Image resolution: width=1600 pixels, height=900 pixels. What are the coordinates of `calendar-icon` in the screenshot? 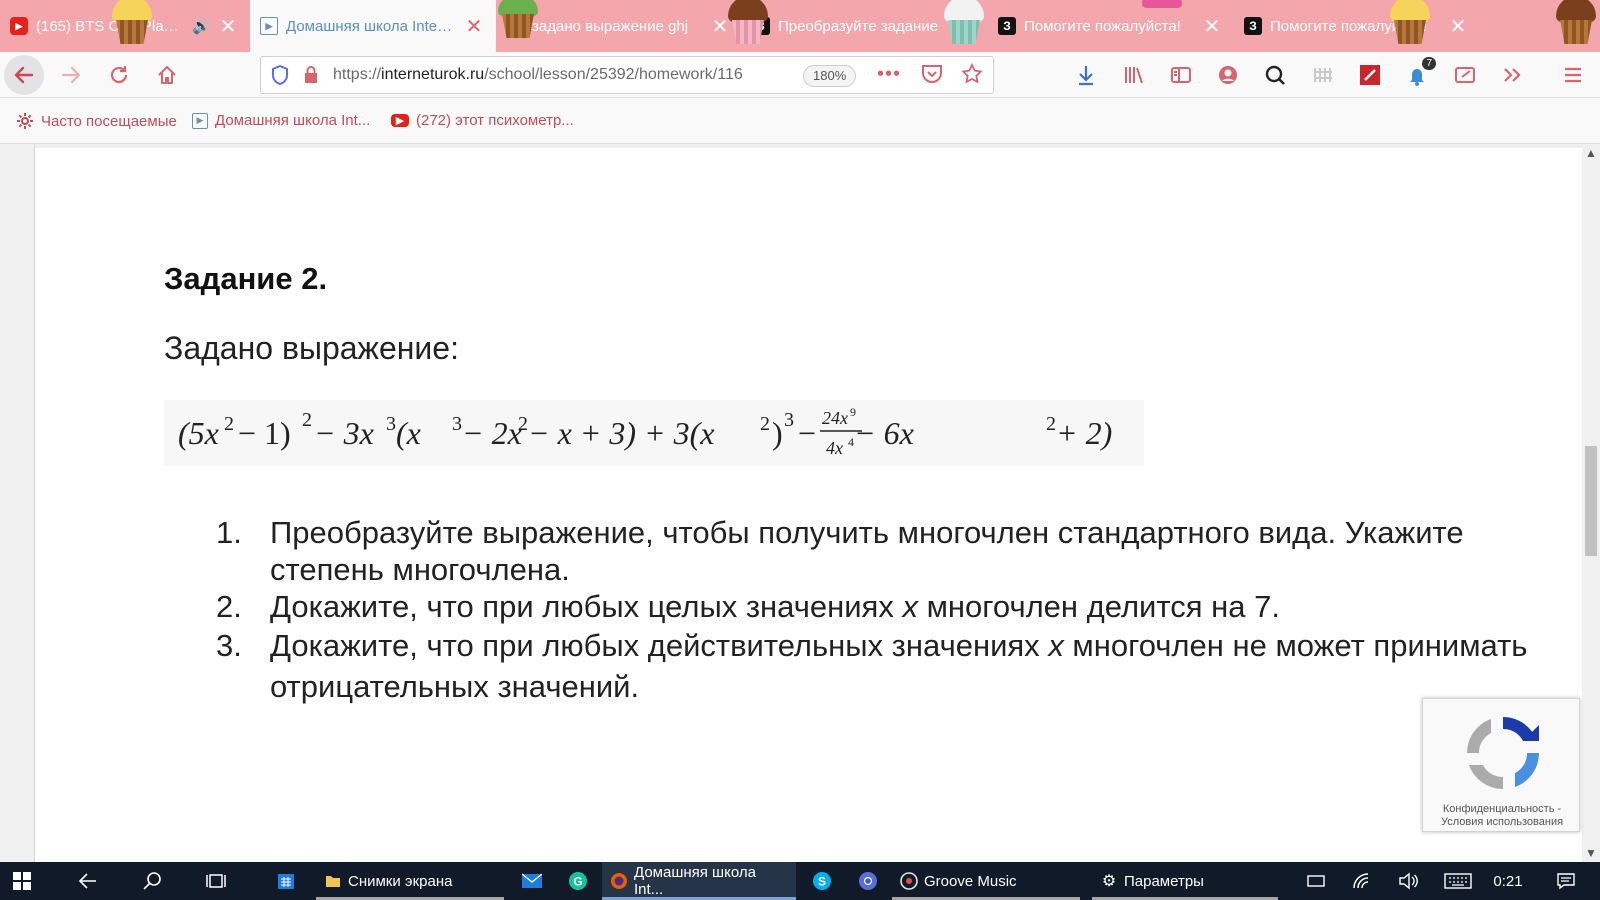 It's located at (286, 881).